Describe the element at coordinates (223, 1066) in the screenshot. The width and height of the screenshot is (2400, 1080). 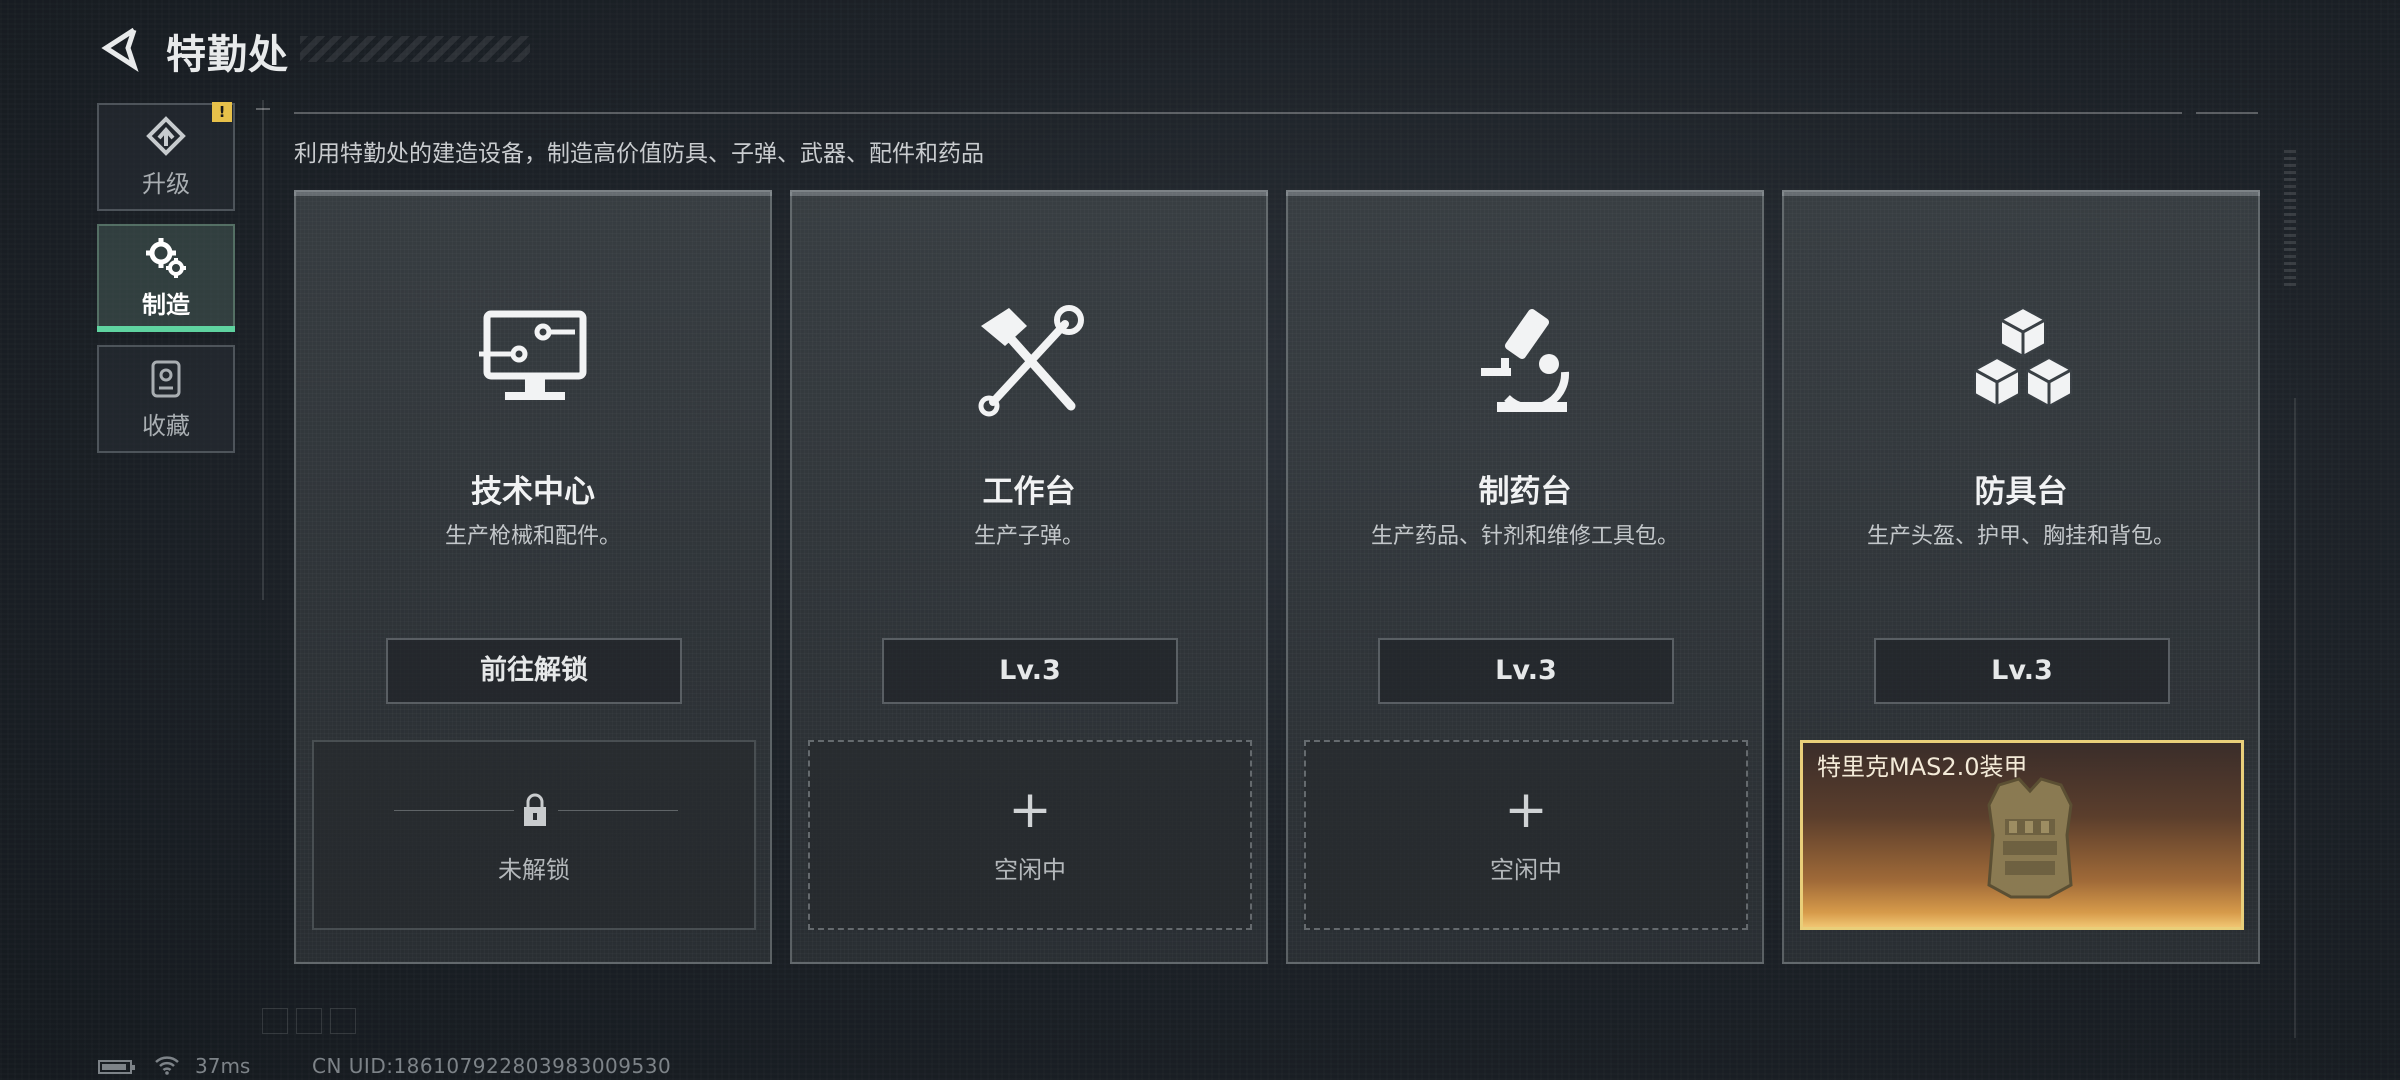
I see `ping-value: 37ms` at that location.